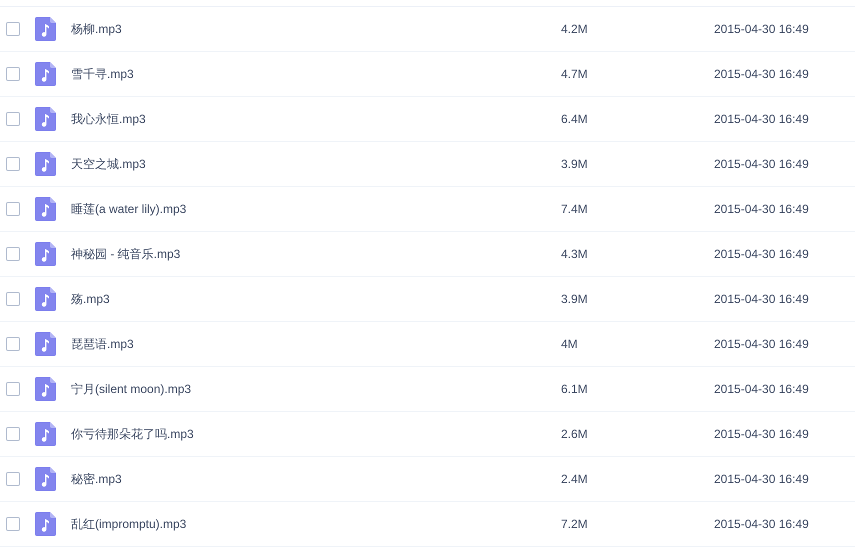 The image size is (855, 552). Describe the element at coordinates (575, 74) in the screenshot. I see `file-size: 4.7M` at that location.